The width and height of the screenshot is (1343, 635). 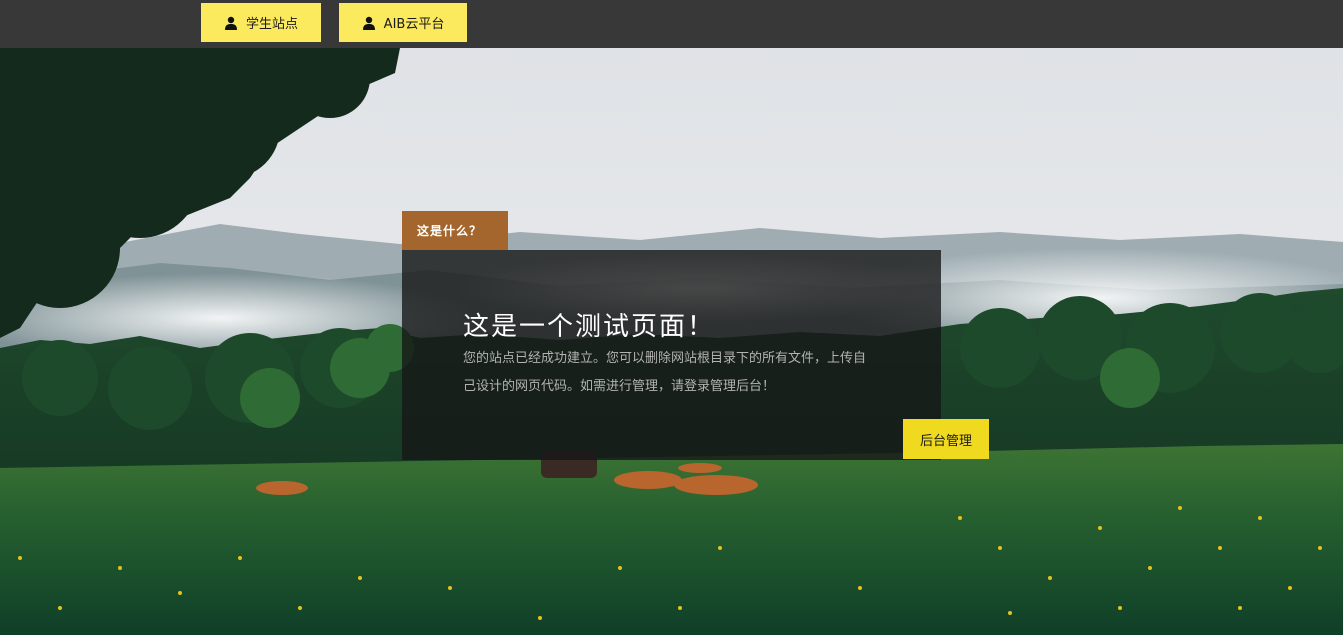 I want to click on nav-button-student-site: 学生站点, so click(x=261, y=22).